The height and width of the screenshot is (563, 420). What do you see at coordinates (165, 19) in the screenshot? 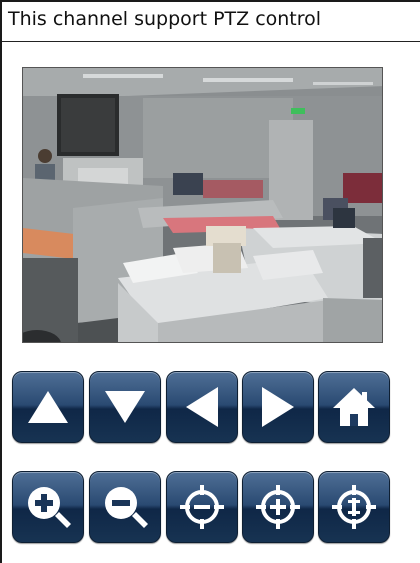
I see `ptz-support-message: This channel support PTZ control` at bounding box center [165, 19].